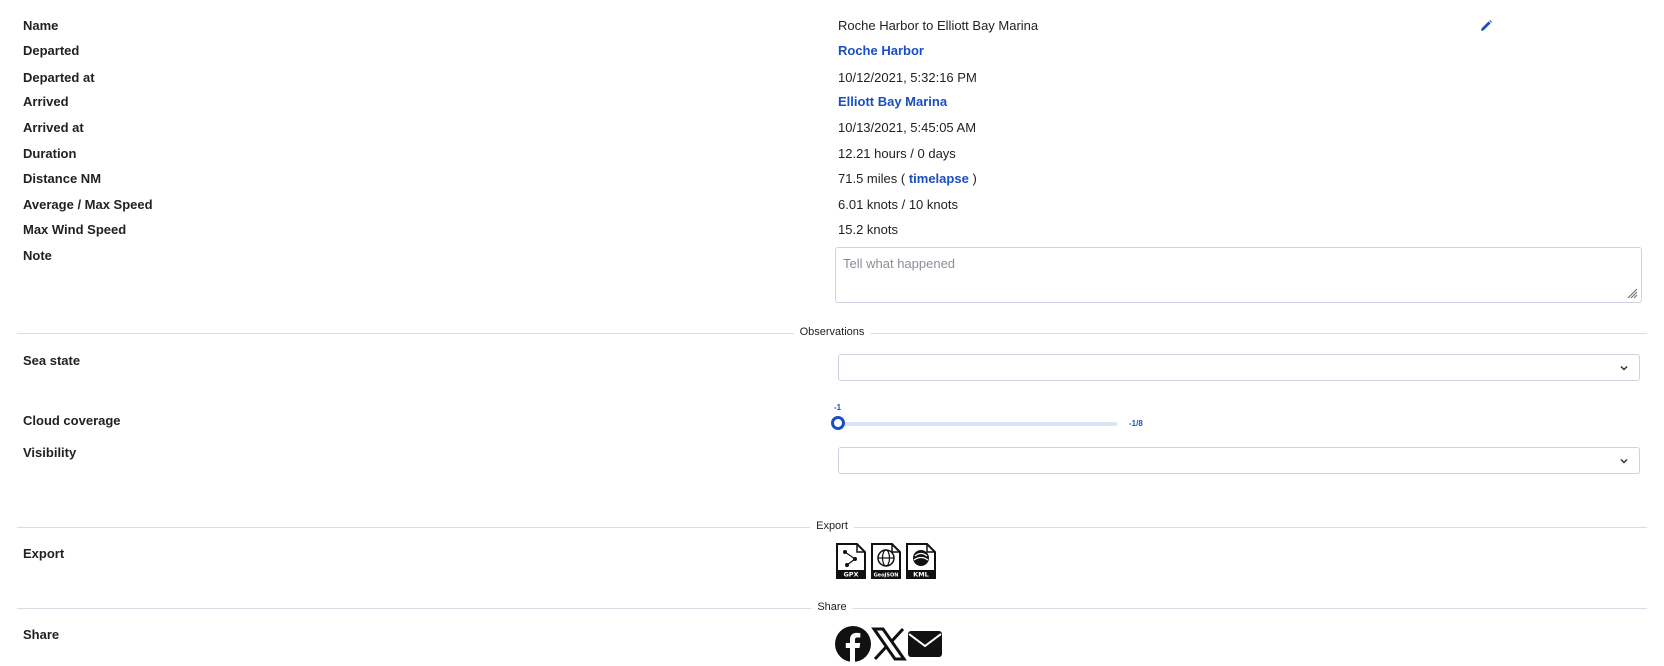  What do you see at coordinates (977, 424) in the screenshot?
I see `cloud-slider-track` at bounding box center [977, 424].